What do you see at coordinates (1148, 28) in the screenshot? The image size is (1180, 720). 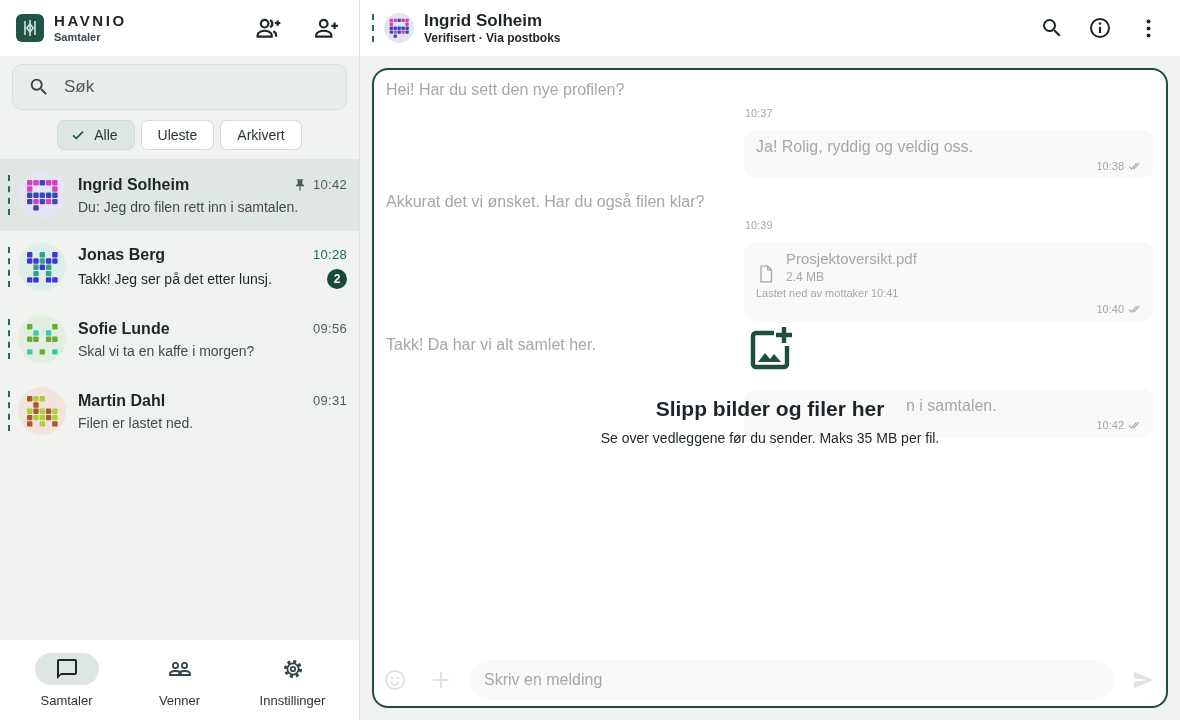 I see `more-icon` at bounding box center [1148, 28].